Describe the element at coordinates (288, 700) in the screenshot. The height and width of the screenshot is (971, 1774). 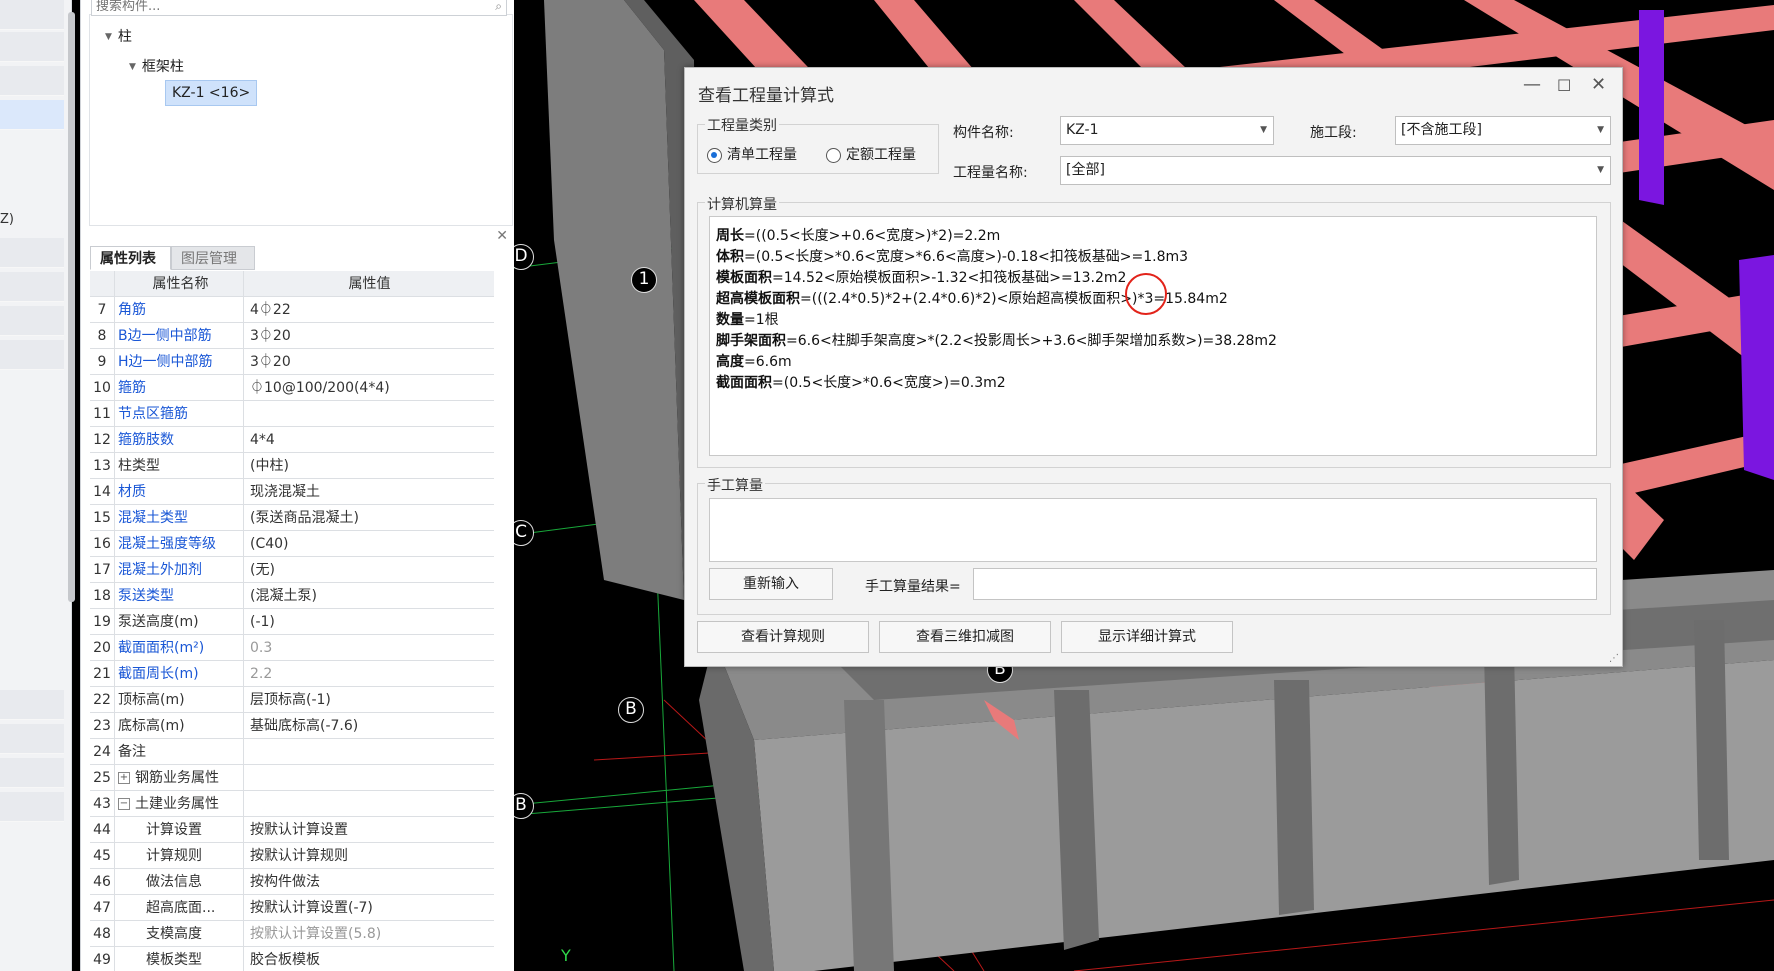
I see `property-value: 层顶标高(-1)` at that location.